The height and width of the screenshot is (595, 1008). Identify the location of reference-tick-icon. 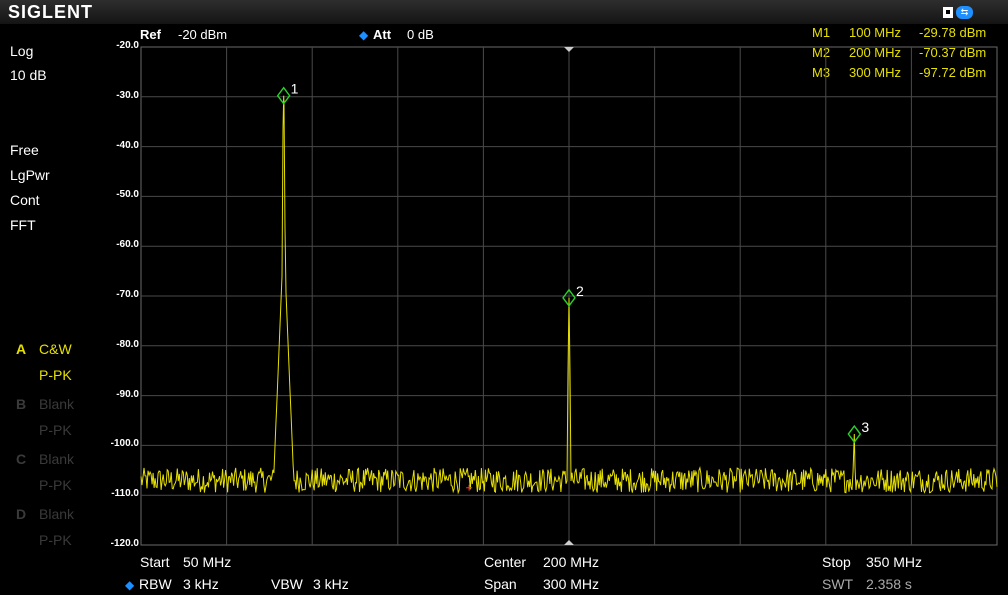
(469, 487).